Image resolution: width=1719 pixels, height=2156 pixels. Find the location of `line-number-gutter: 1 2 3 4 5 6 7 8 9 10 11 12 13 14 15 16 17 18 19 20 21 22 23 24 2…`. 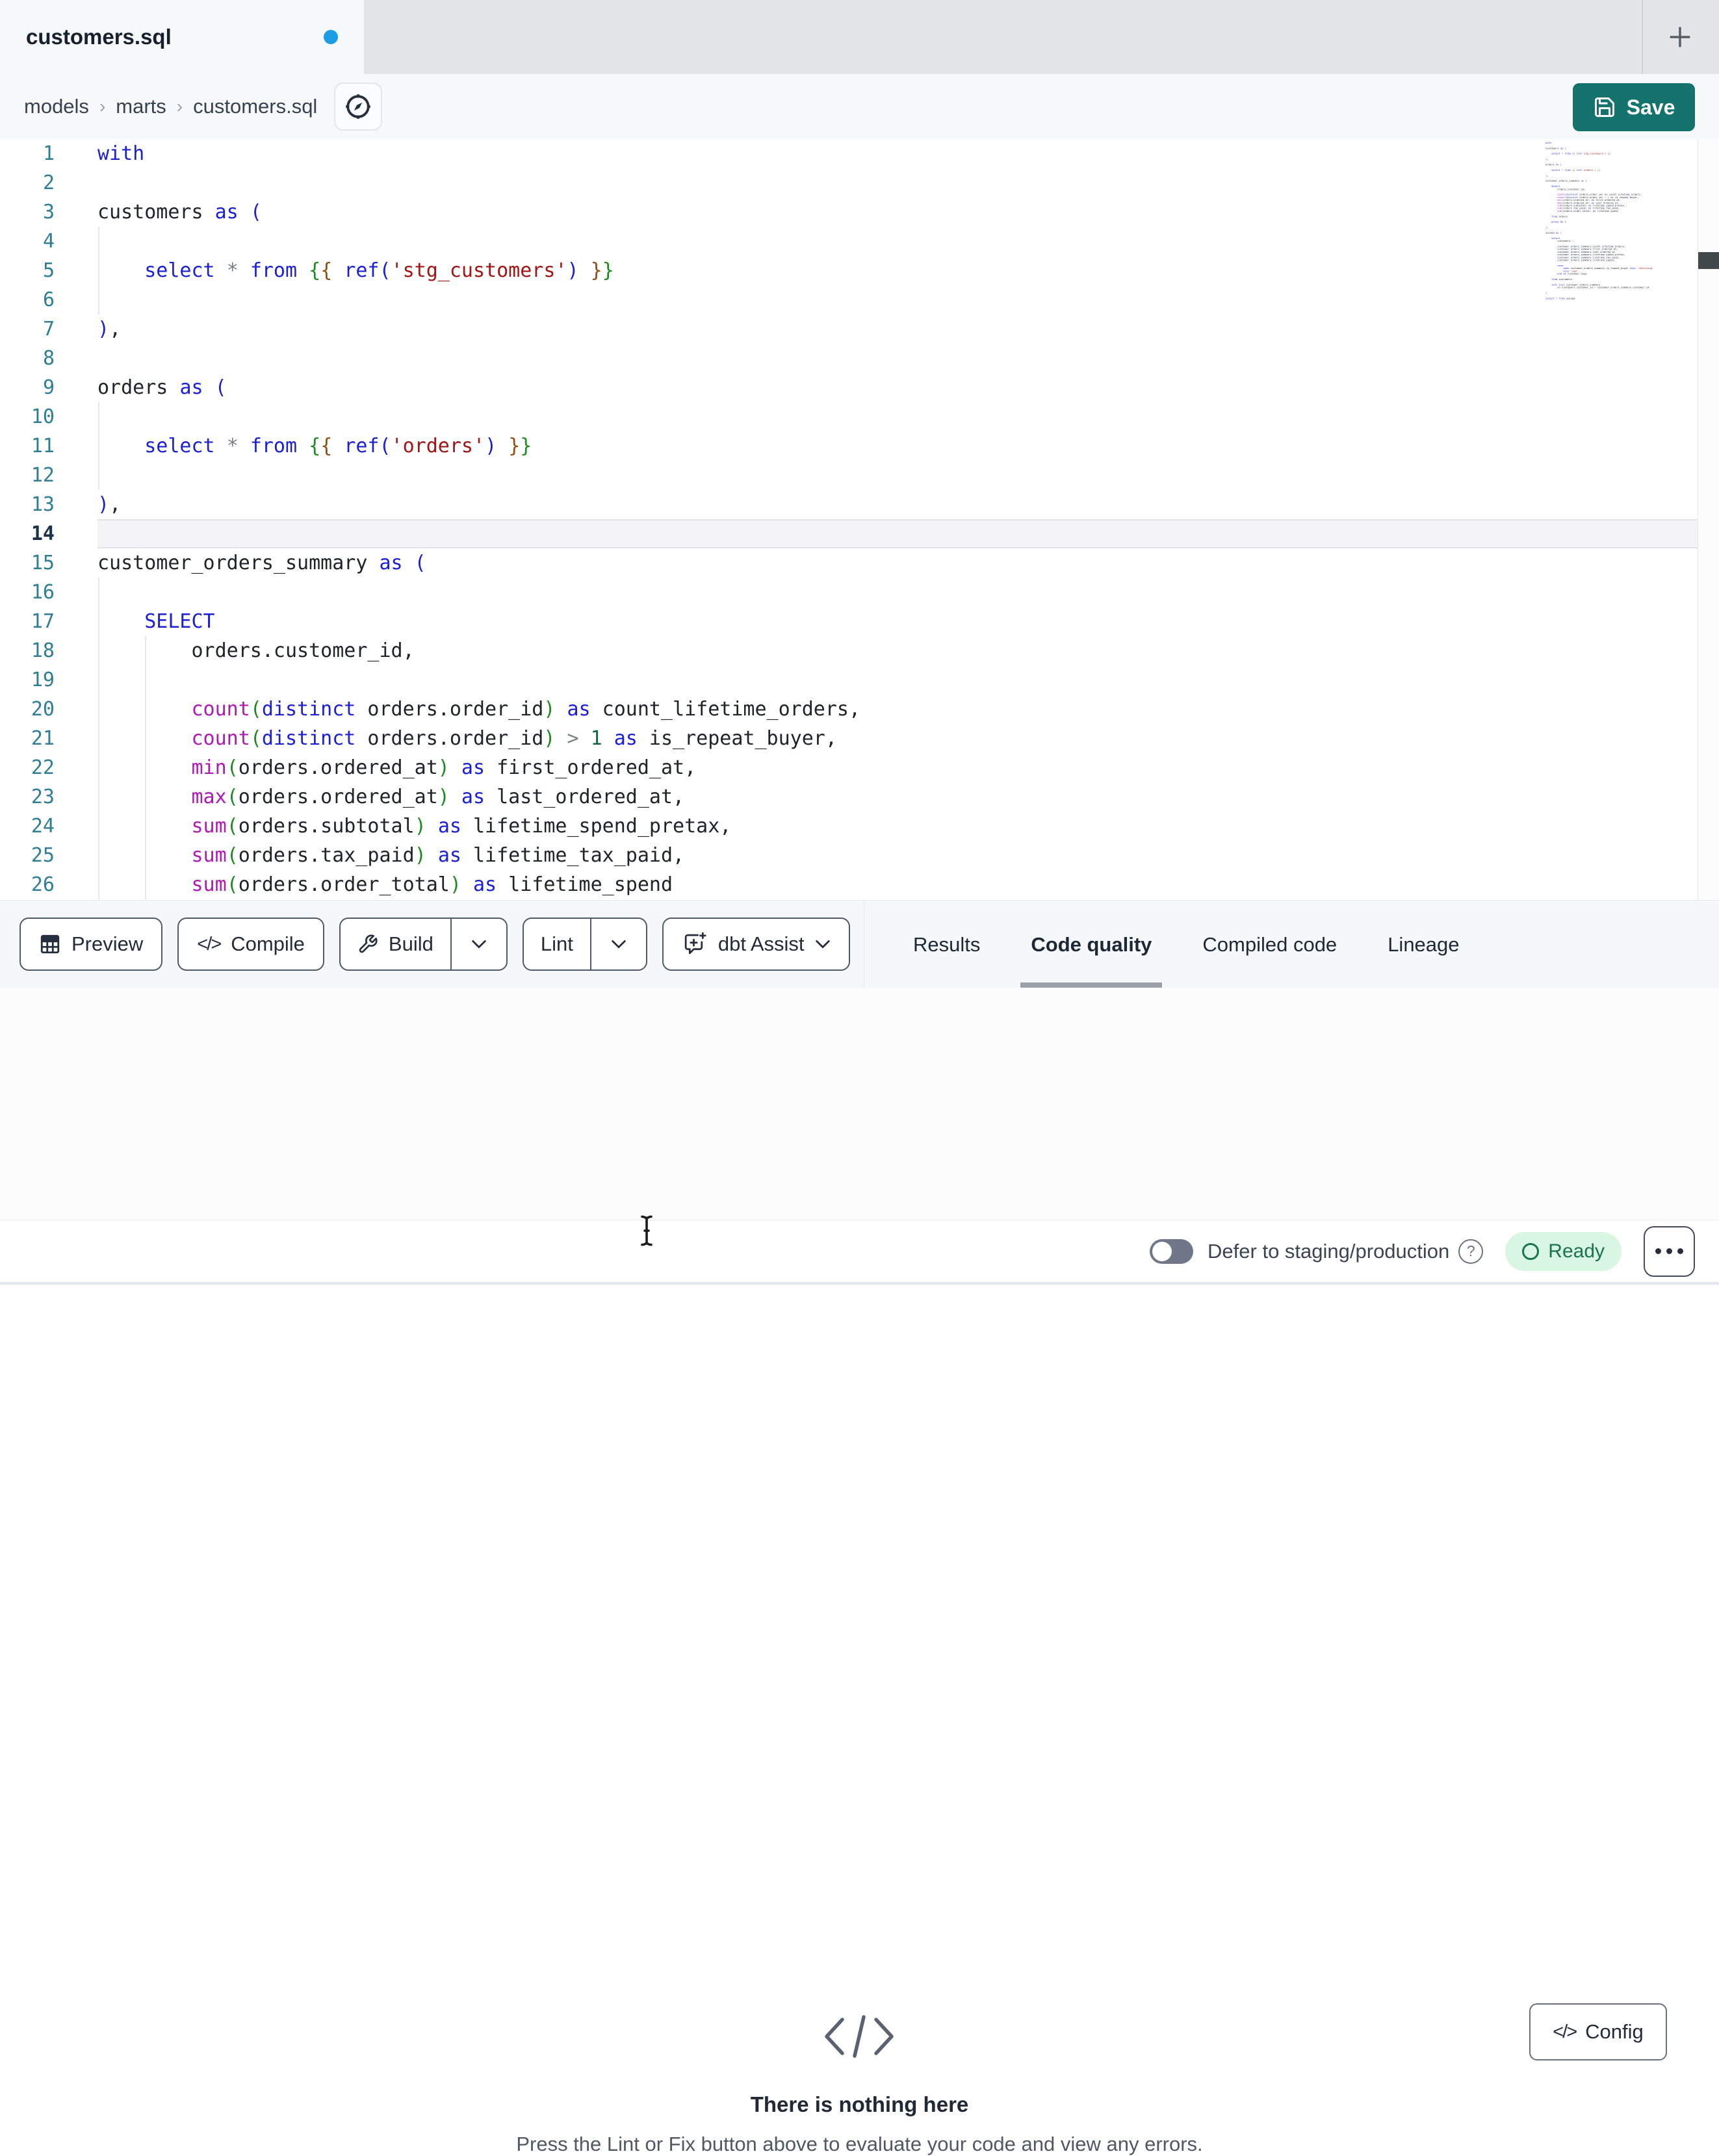

line-number-gutter: 1 2 3 4 5 6 7 8 9 10 11 12 13 14 15 16 17 18 19 20 21 22 23 24 2… is located at coordinates (28, 519).